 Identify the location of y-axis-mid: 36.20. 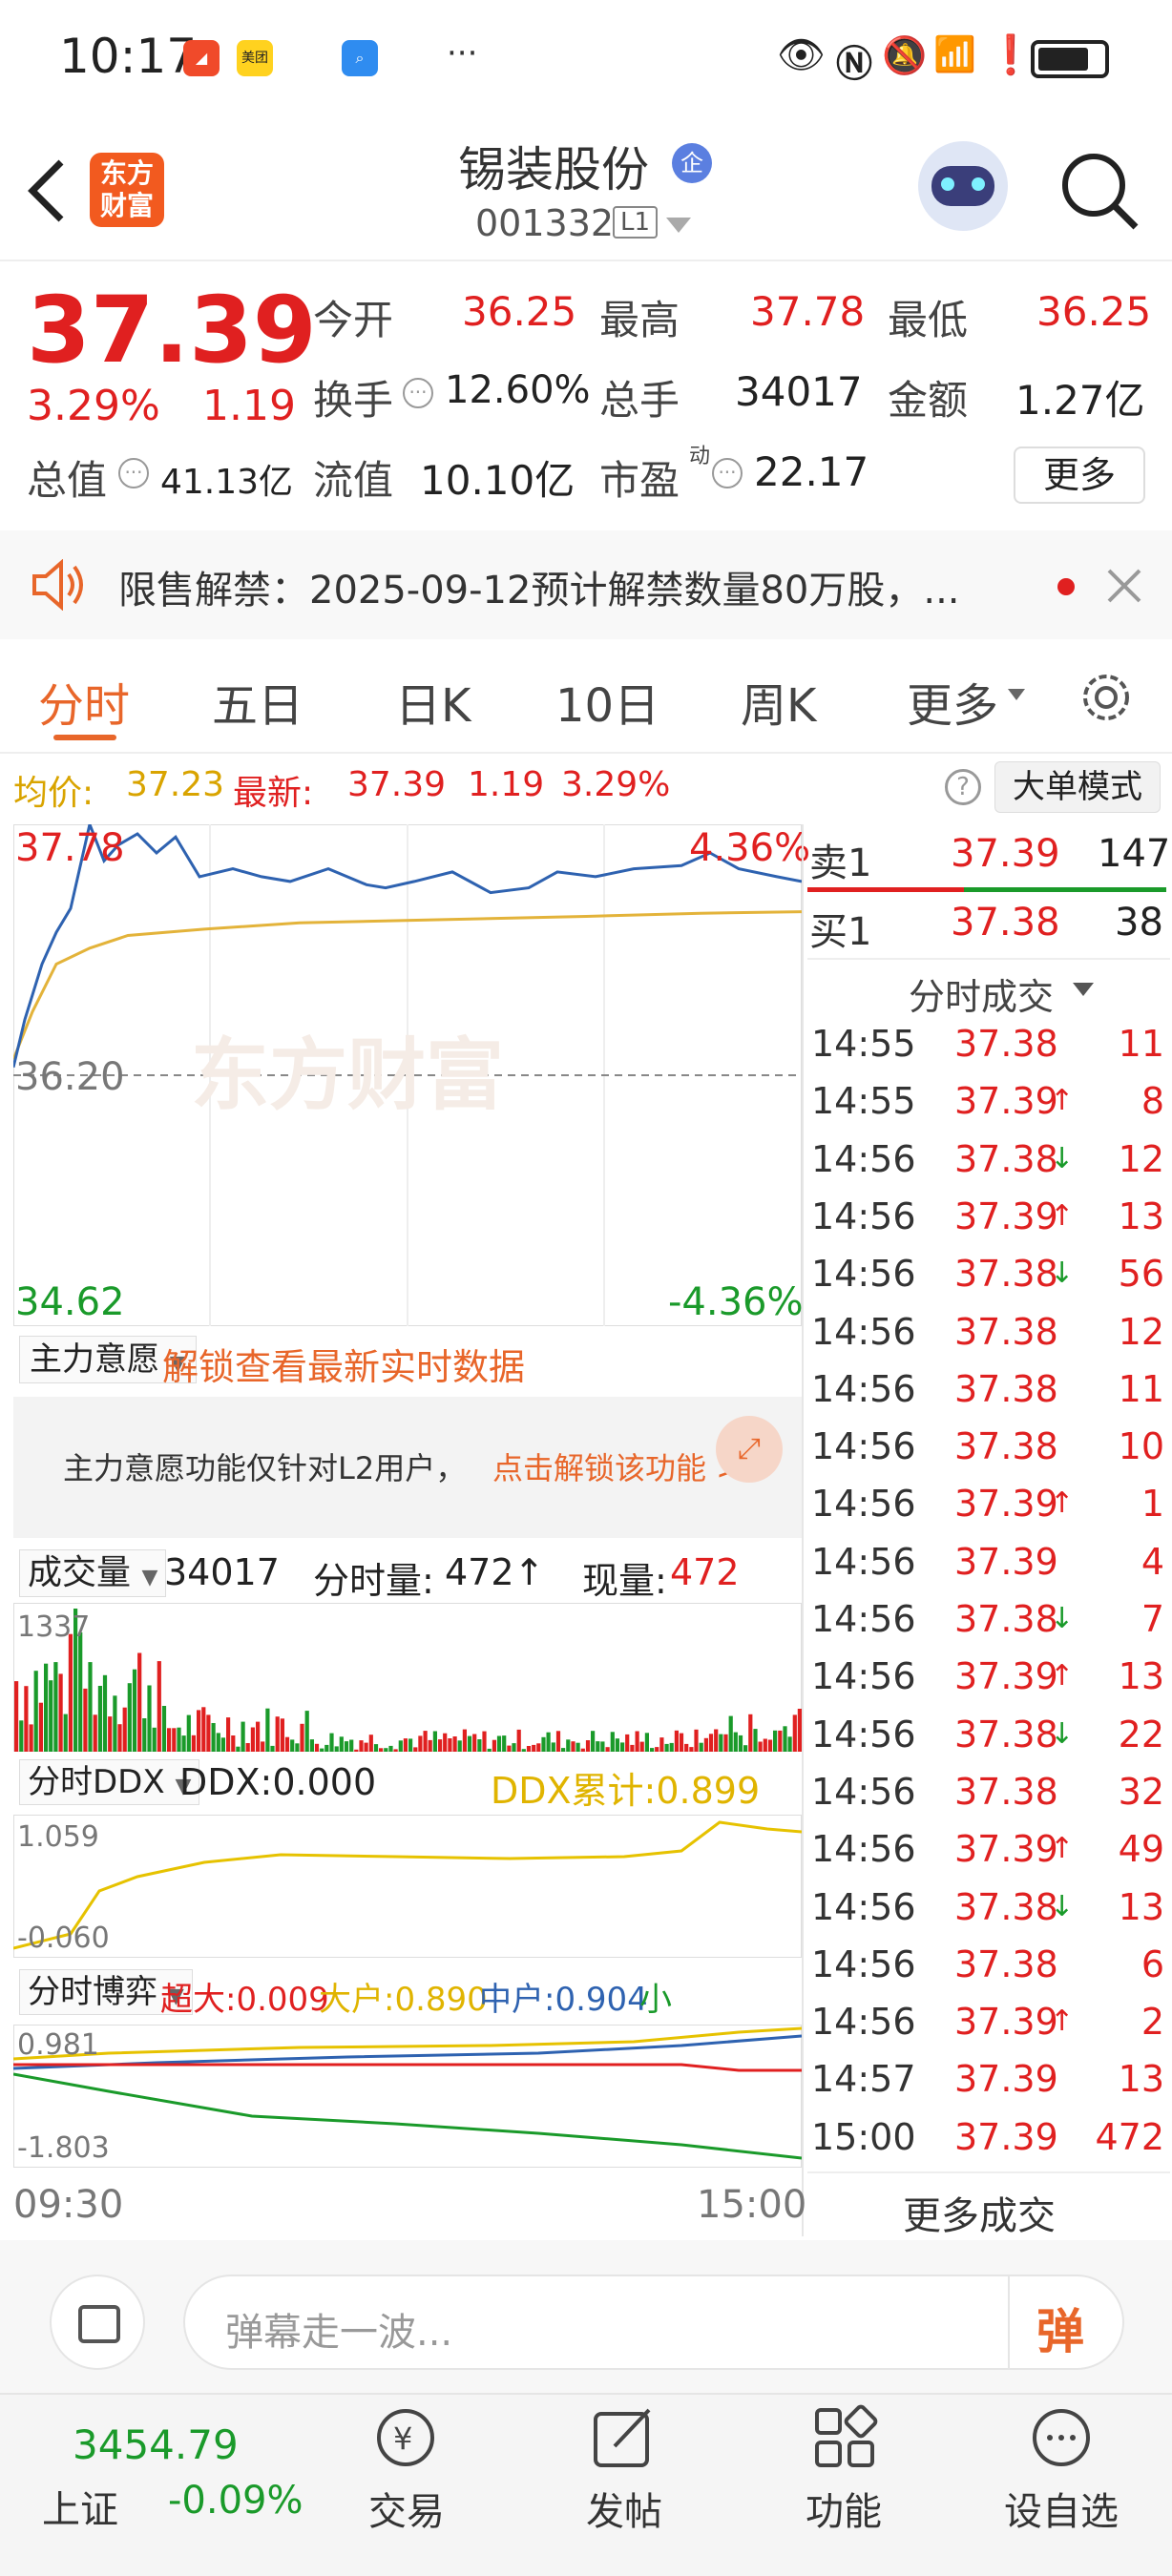
(70, 1077).